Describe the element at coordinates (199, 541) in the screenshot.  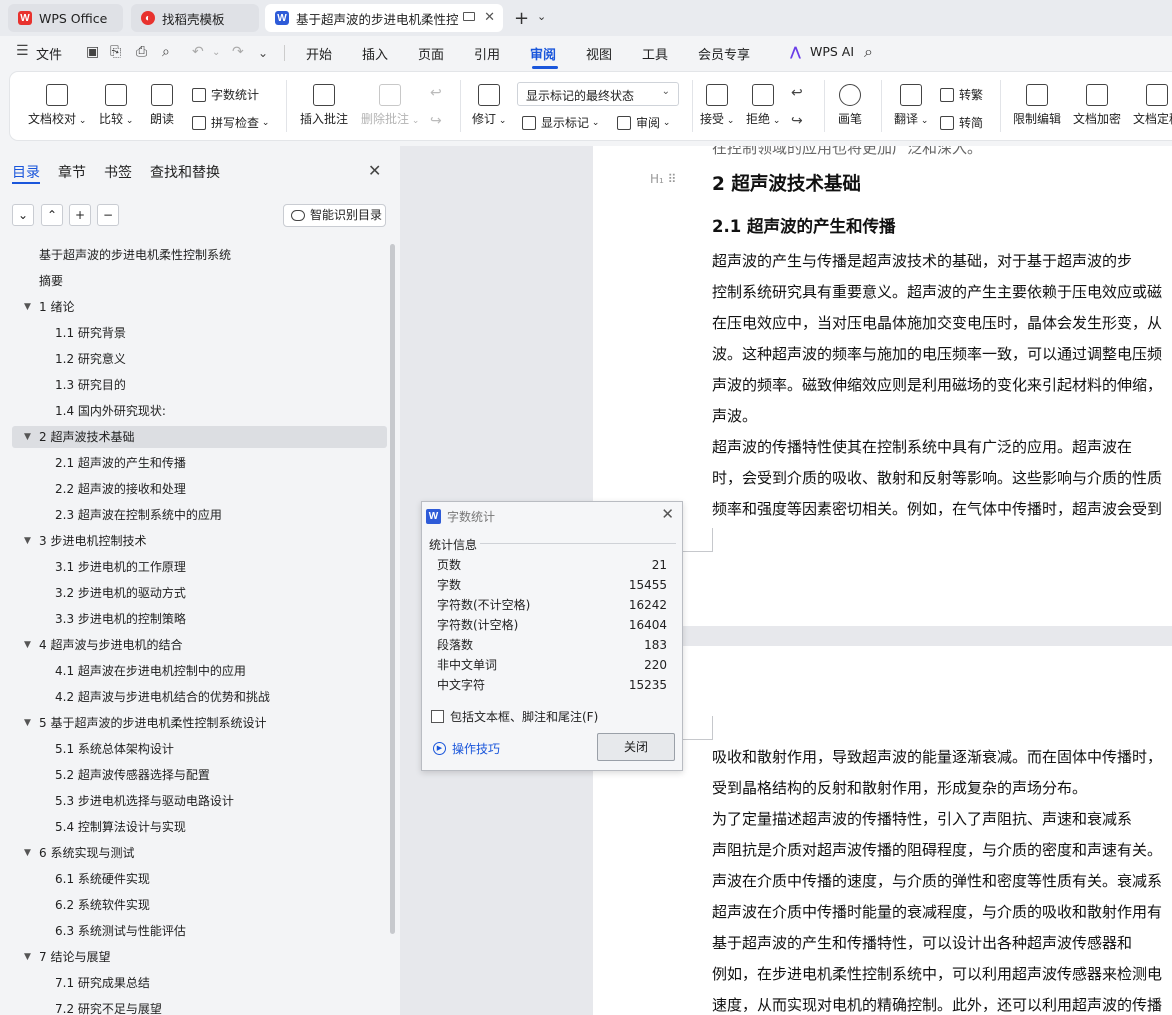
I see `toc-item: ▼ 3 步进电机控制技术` at that location.